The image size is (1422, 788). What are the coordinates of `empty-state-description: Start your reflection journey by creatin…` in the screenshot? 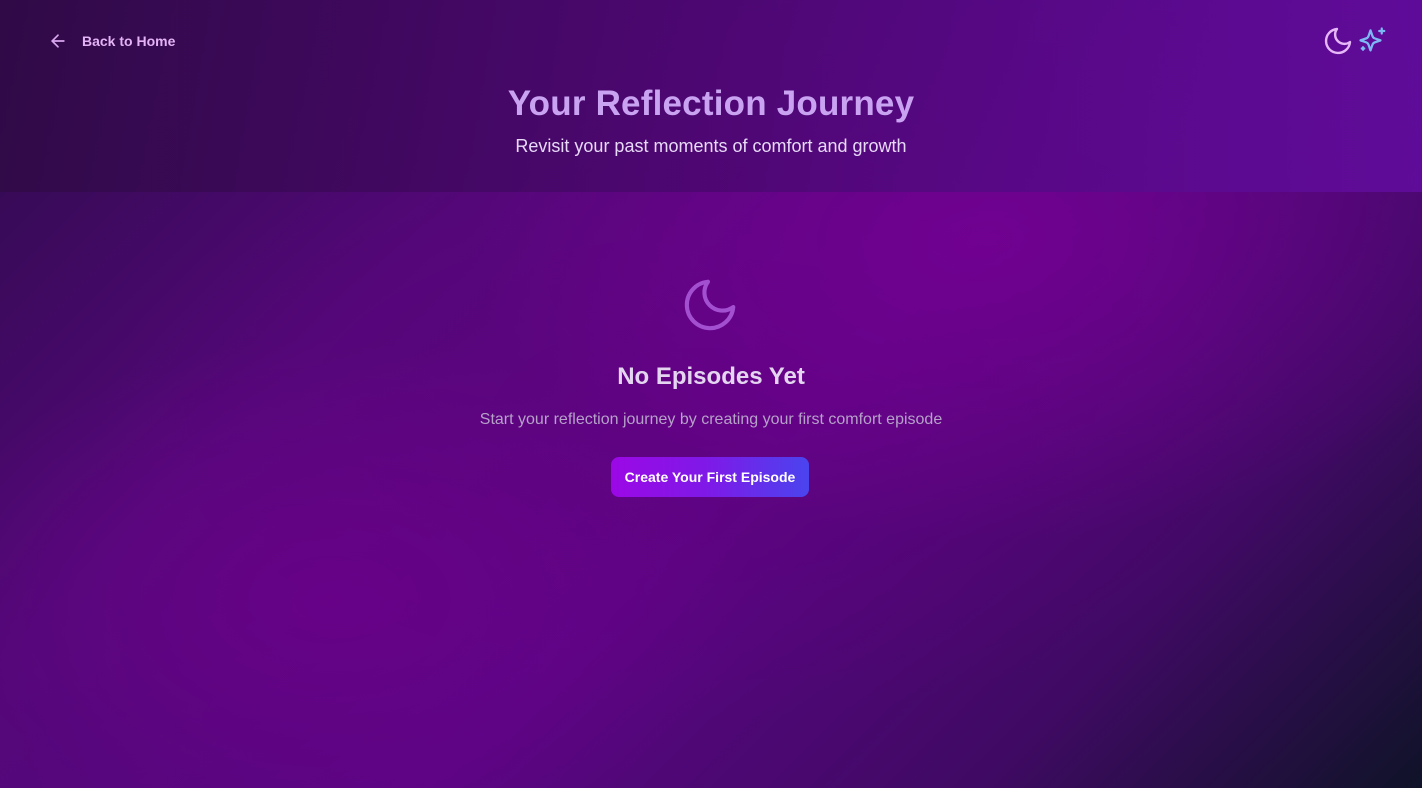 It's located at (711, 419).